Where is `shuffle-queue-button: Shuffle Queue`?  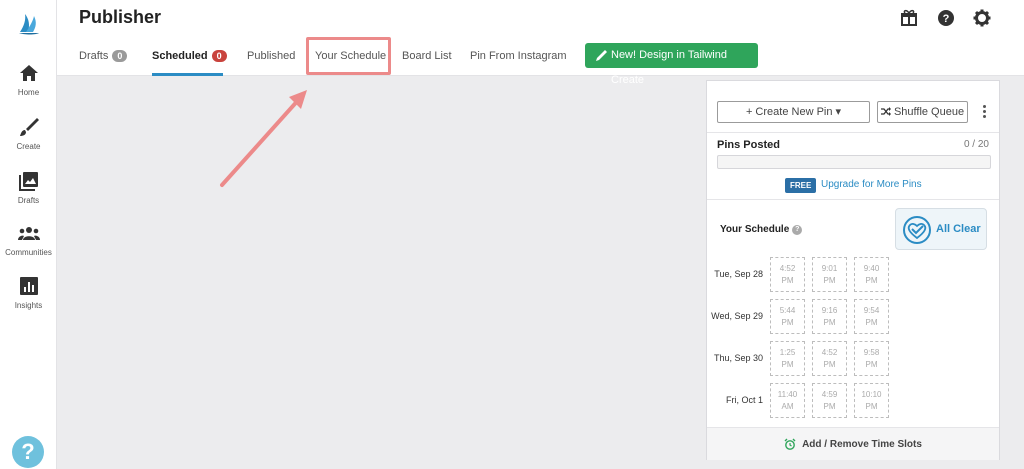
shuffle-queue-button: Shuffle Queue is located at coordinates (922, 112).